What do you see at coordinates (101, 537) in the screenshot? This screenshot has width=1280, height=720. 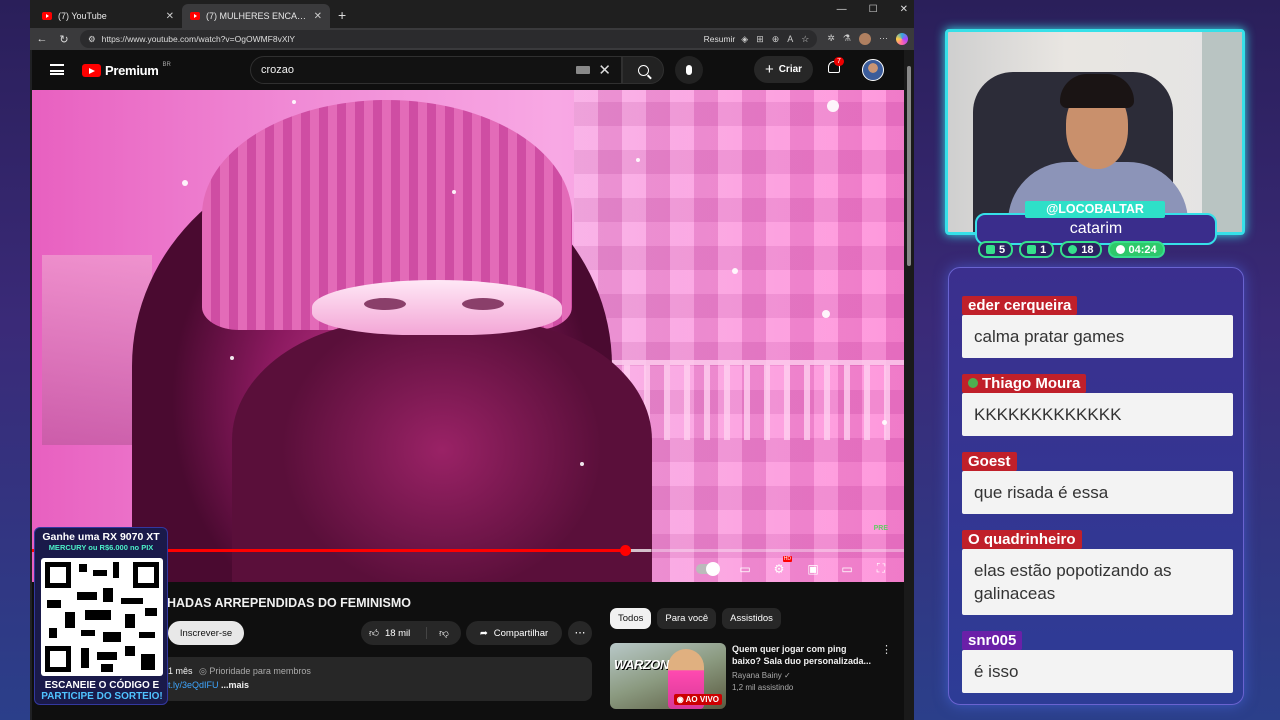 I see `giveaway-title: Ganhe uma RX 9070 XT` at bounding box center [101, 537].